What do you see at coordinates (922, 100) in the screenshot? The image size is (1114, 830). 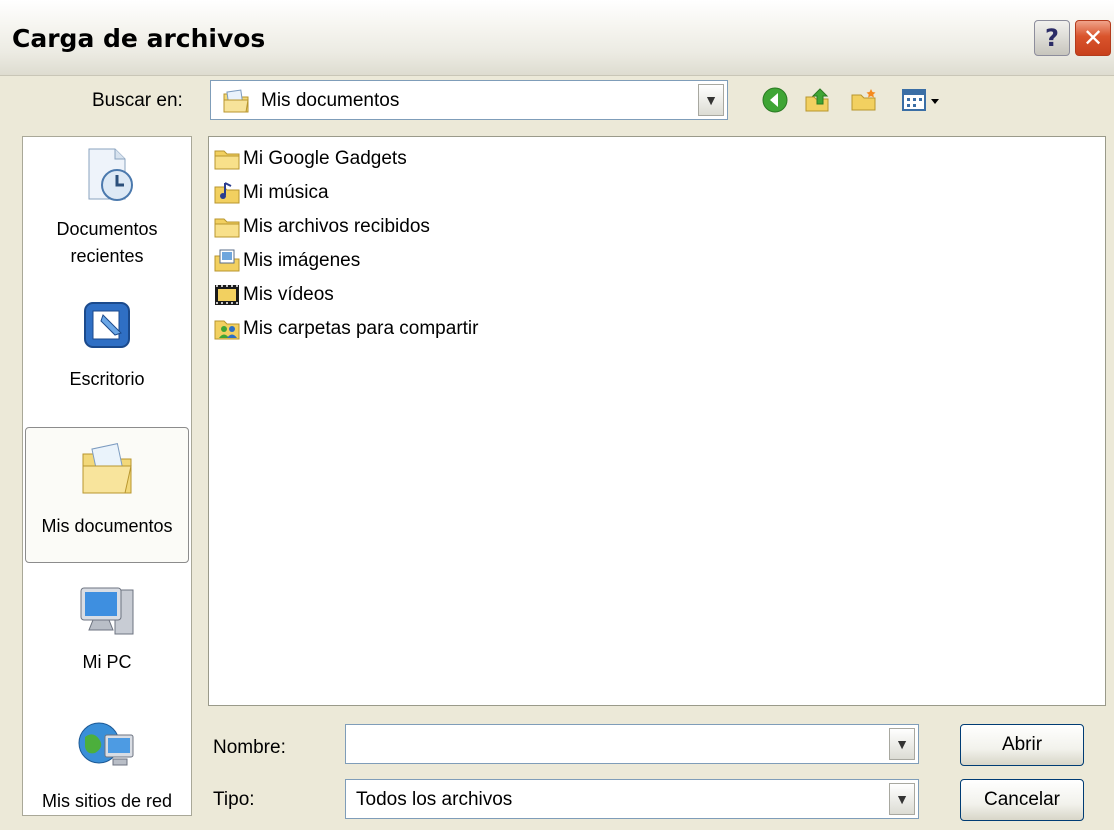 I see `view-menu-icon` at bounding box center [922, 100].